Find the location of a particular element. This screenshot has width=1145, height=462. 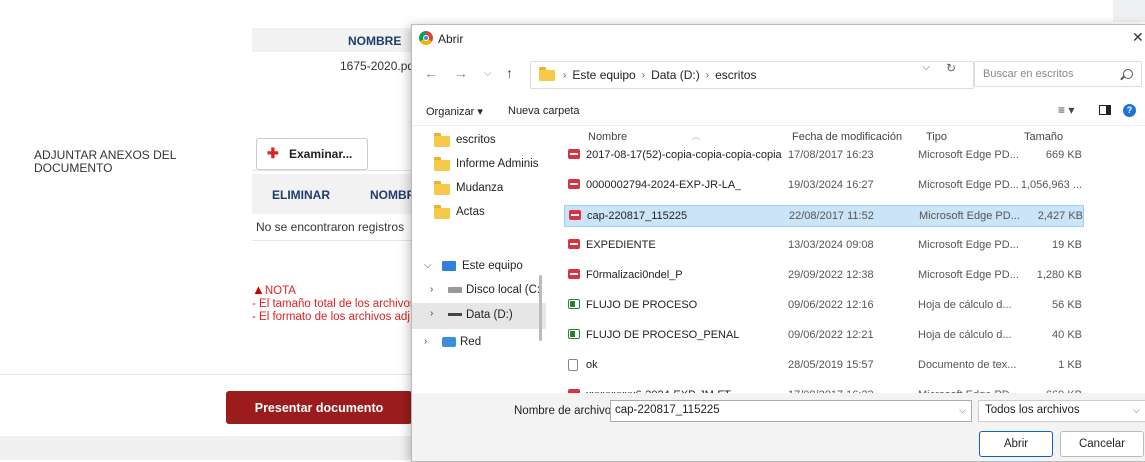

file-date: 09/06/2022 12:21 is located at coordinates (831, 335).